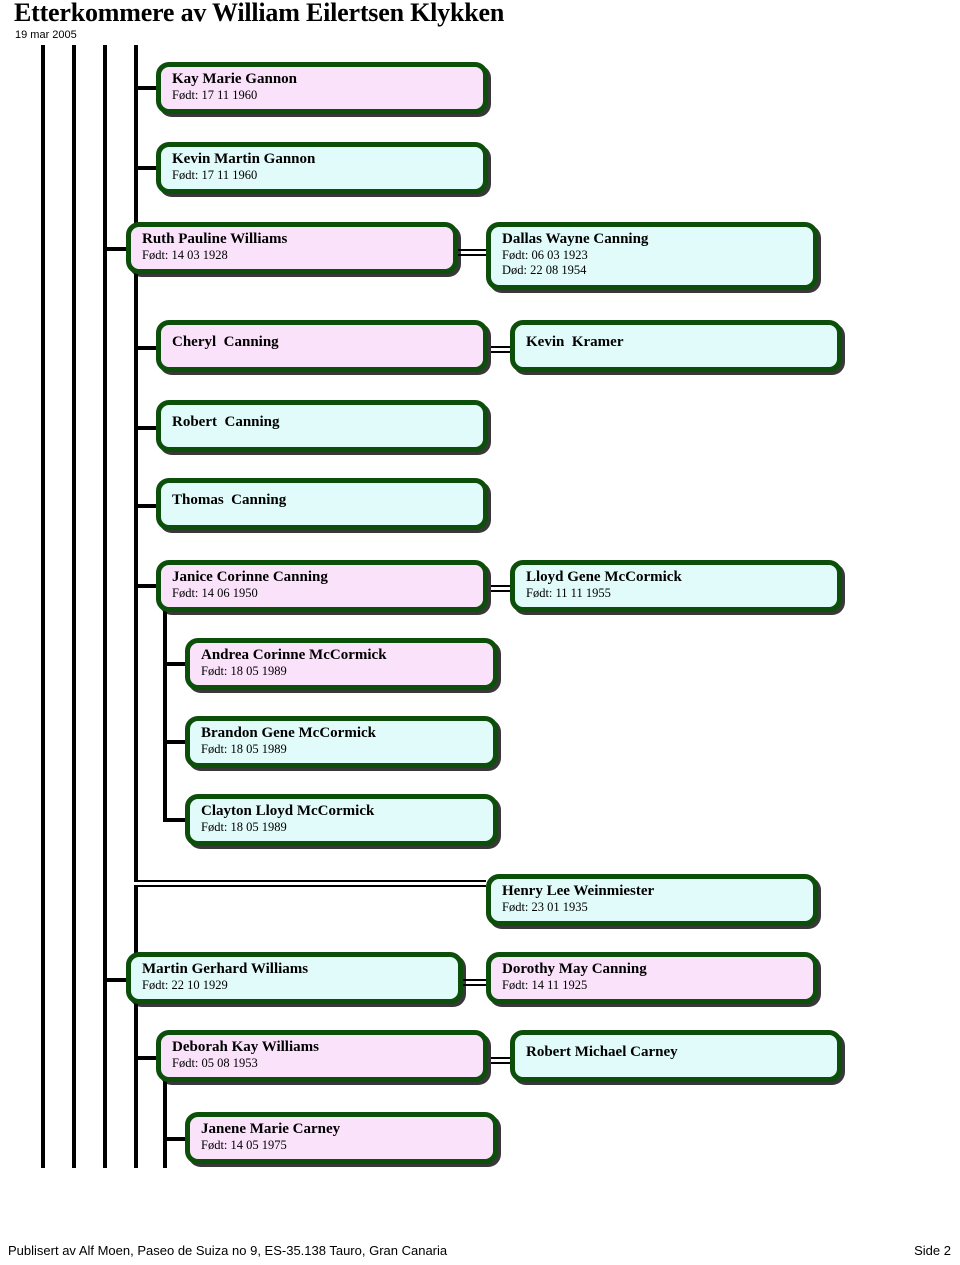 This screenshot has width=960, height=1265. What do you see at coordinates (578, 891) in the screenshot?
I see `person-name: Henry Lee Weinmiester` at bounding box center [578, 891].